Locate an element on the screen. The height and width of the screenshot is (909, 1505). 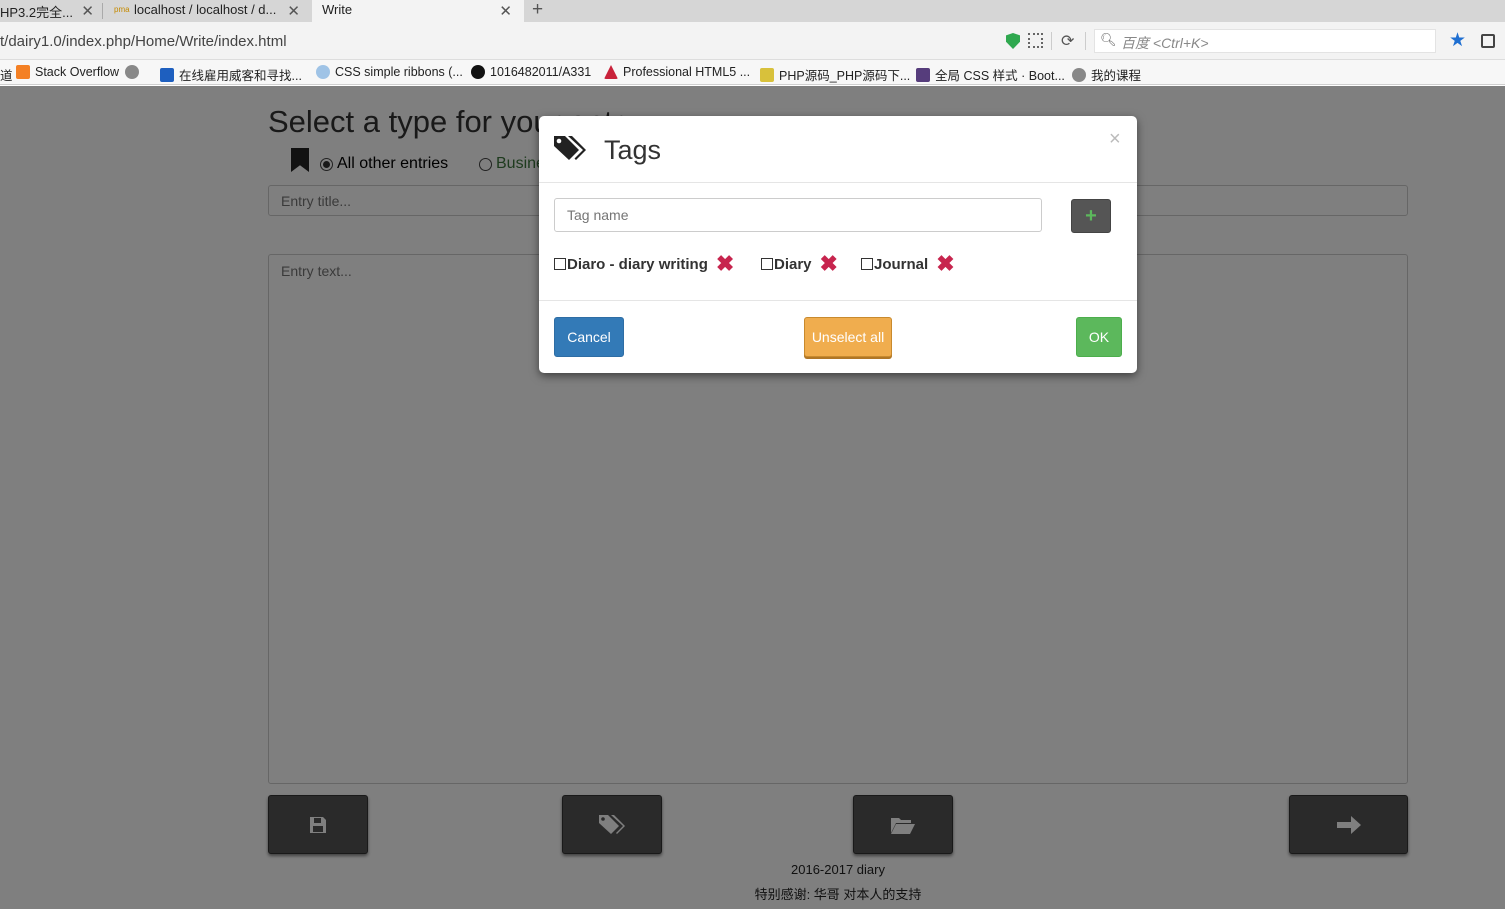
pma-icon: pma is located at coordinates (122, 9).